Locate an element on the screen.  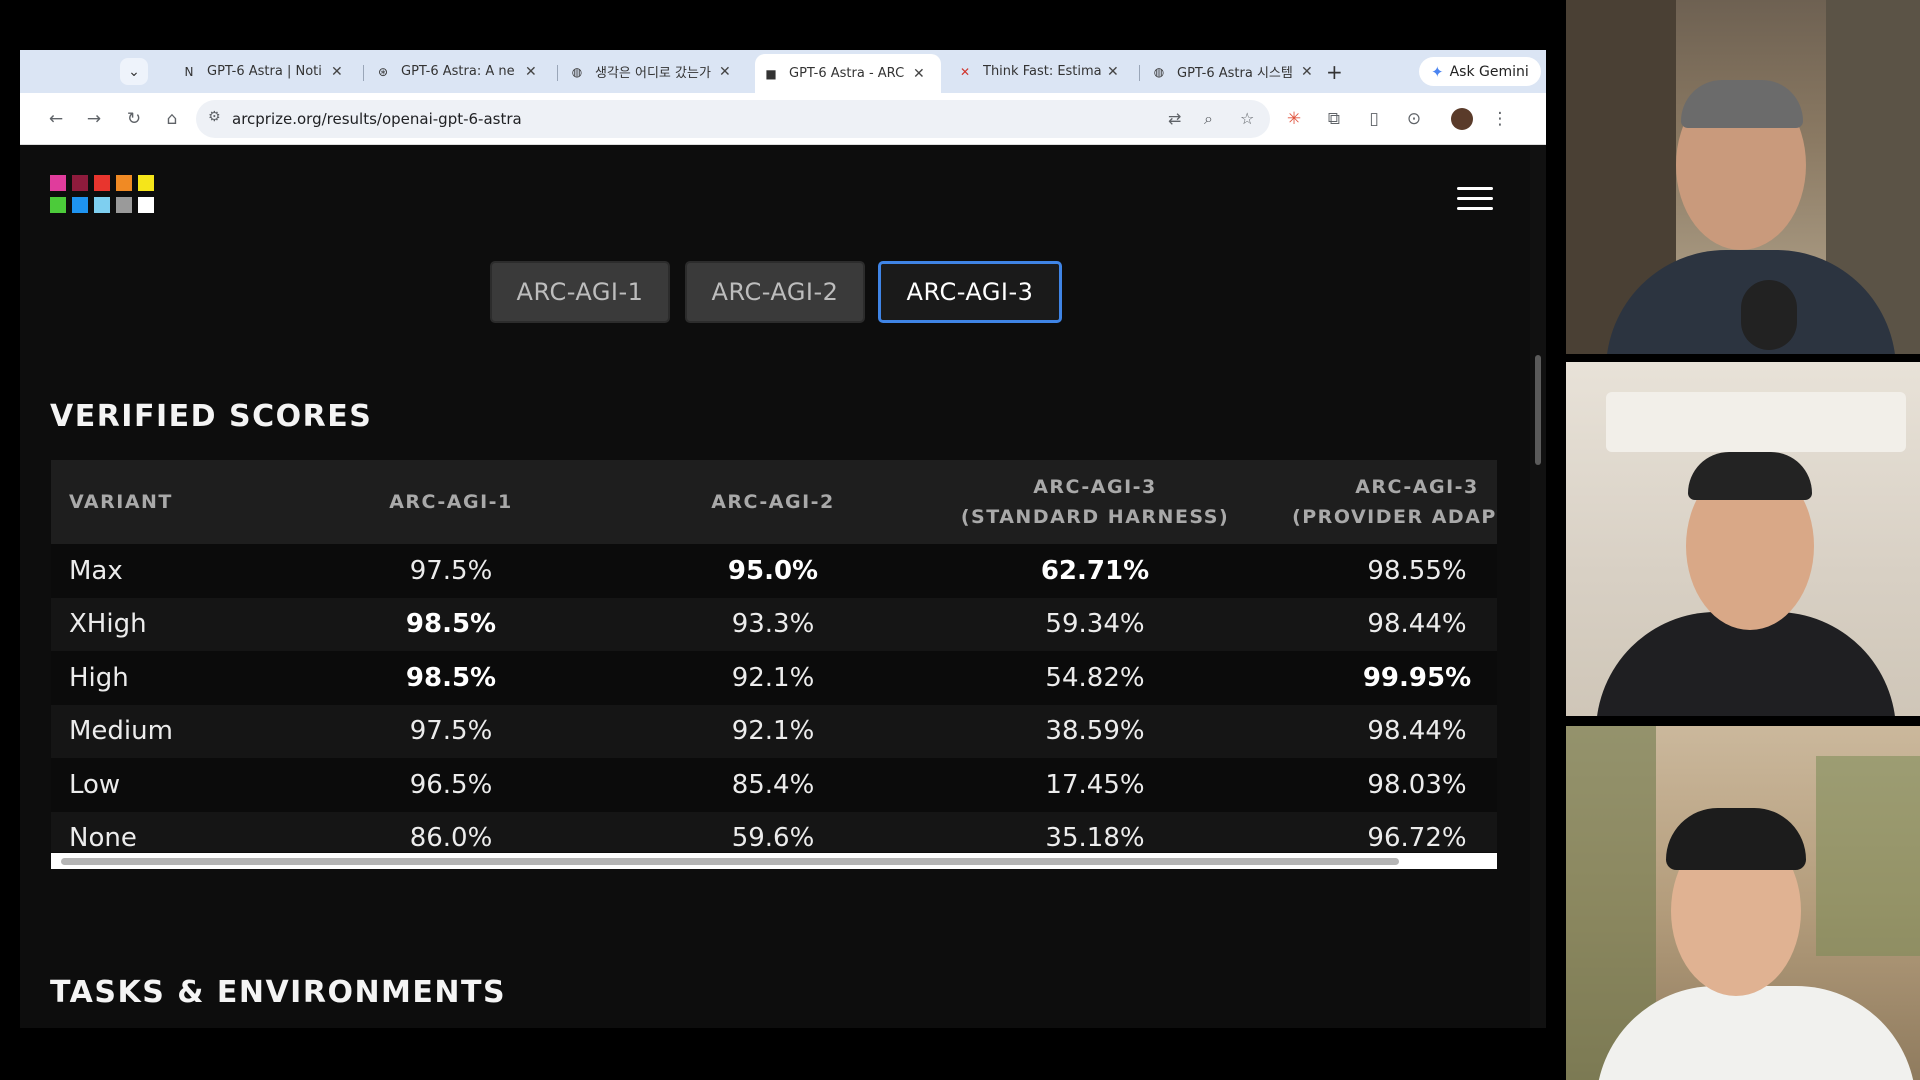
score-cell: 96.72% is located at coordinates (1417, 837).